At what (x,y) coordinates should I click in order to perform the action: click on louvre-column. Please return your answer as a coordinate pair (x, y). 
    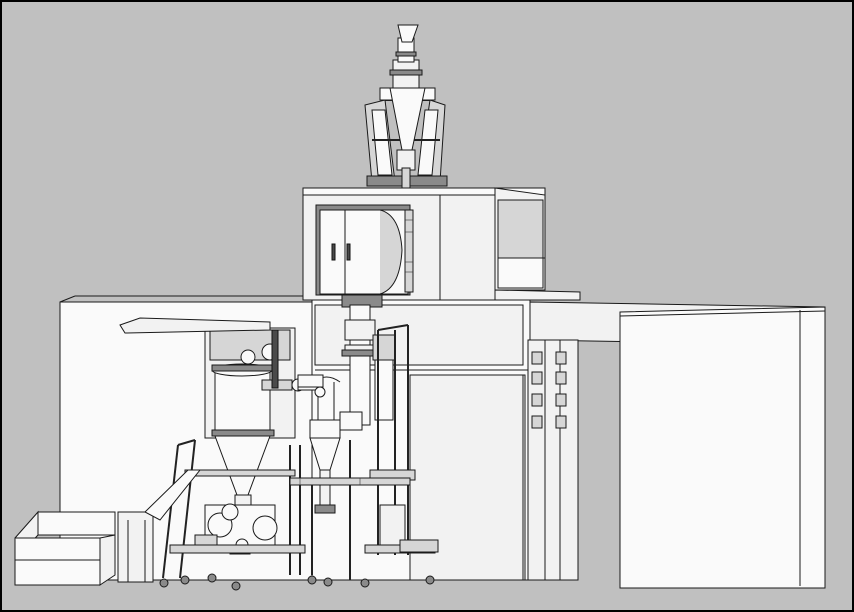
    Looking at the image, I should click on (553, 460).